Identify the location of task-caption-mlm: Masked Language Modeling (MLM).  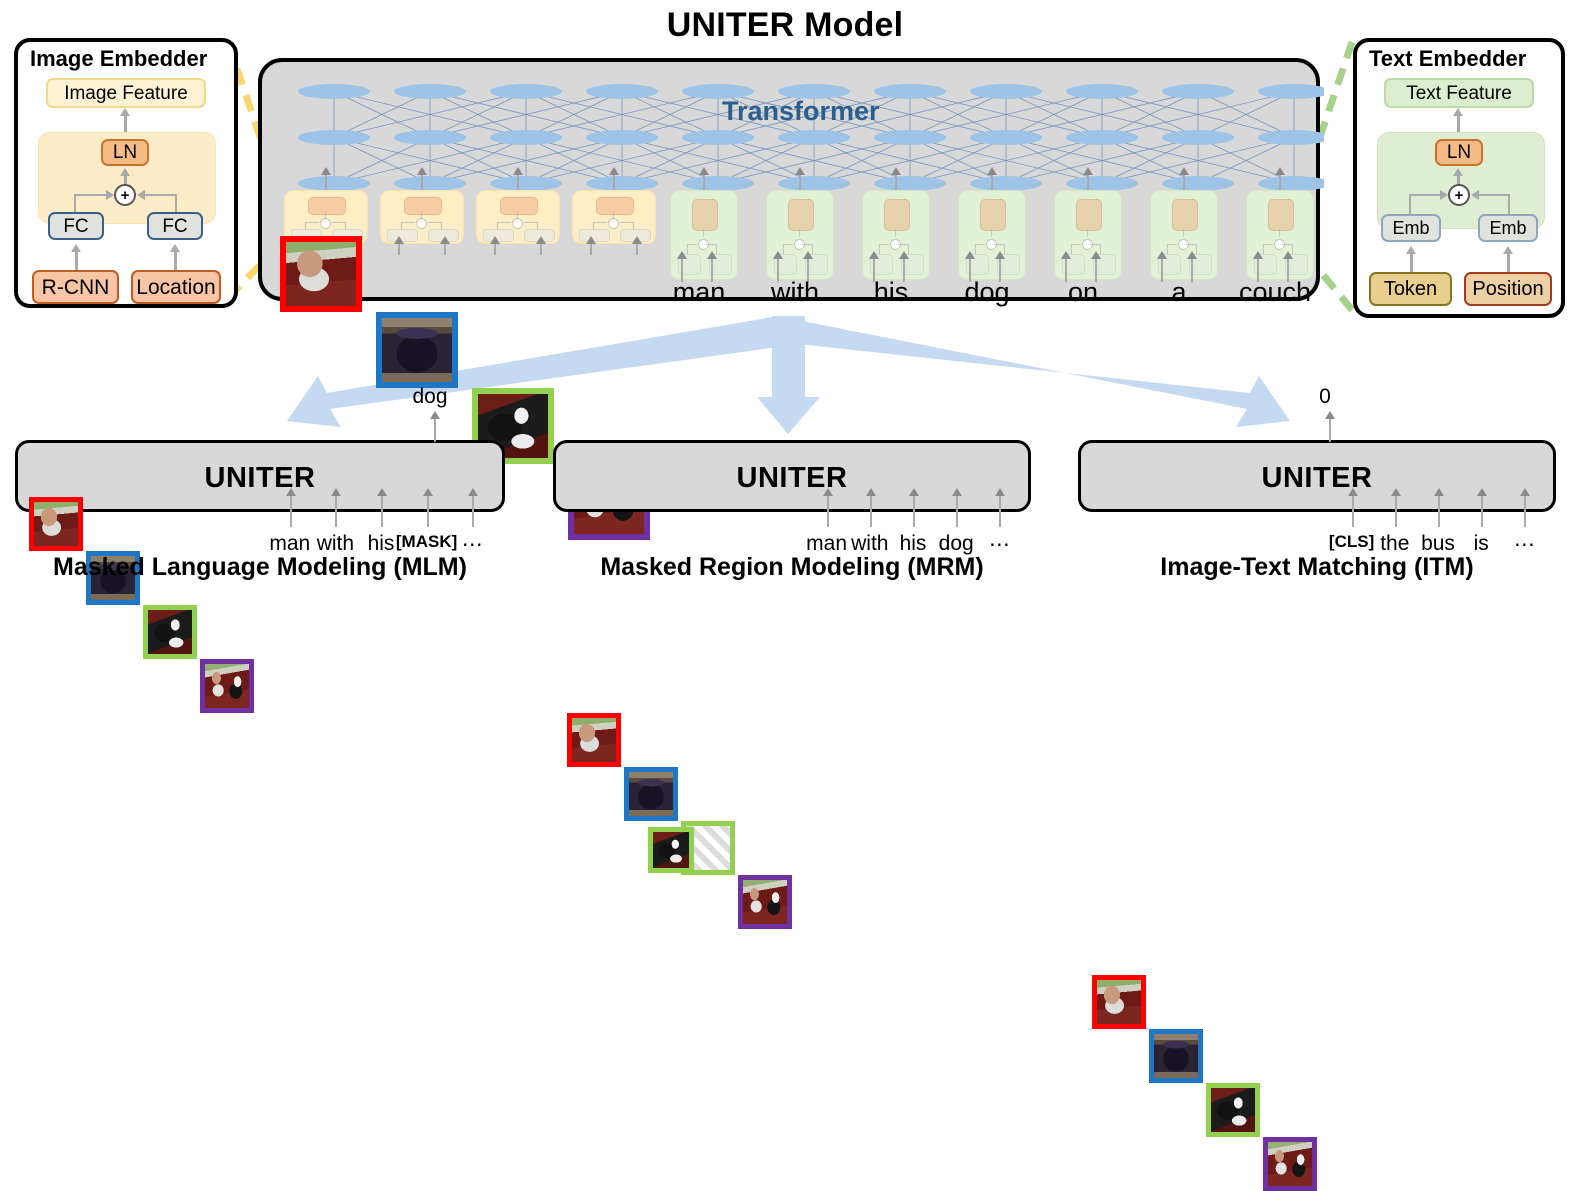
(260, 567).